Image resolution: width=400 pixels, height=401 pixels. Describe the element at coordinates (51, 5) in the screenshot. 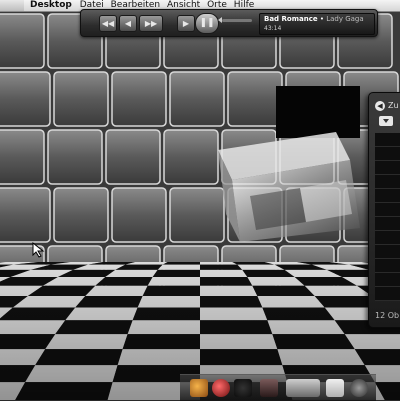

I see `menu-app-name: Desktop` at that location.